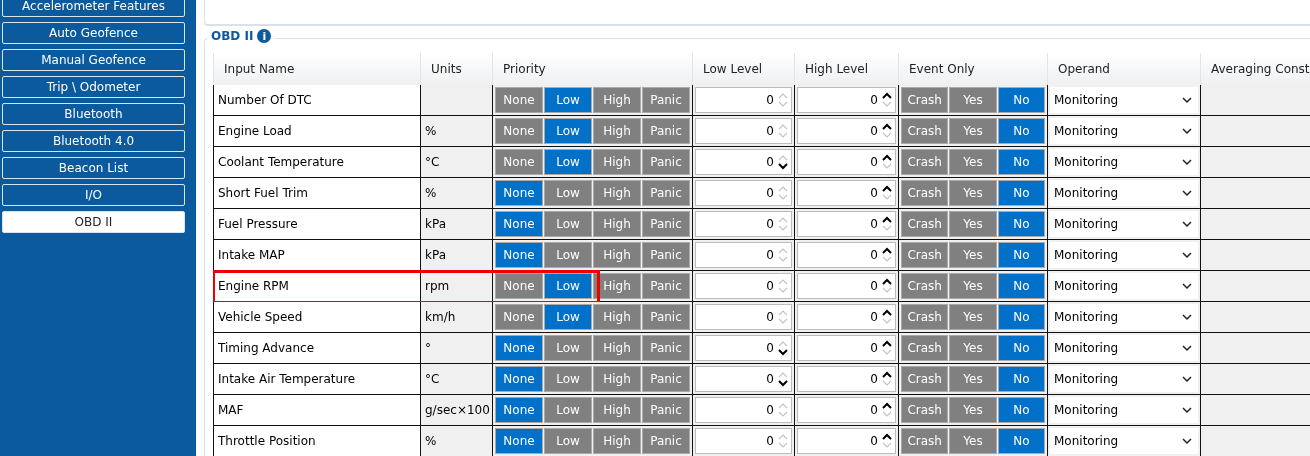 This screenshot has width=1310, height=456. I want to click on sidebar-item: I/O, so click(93, 195).